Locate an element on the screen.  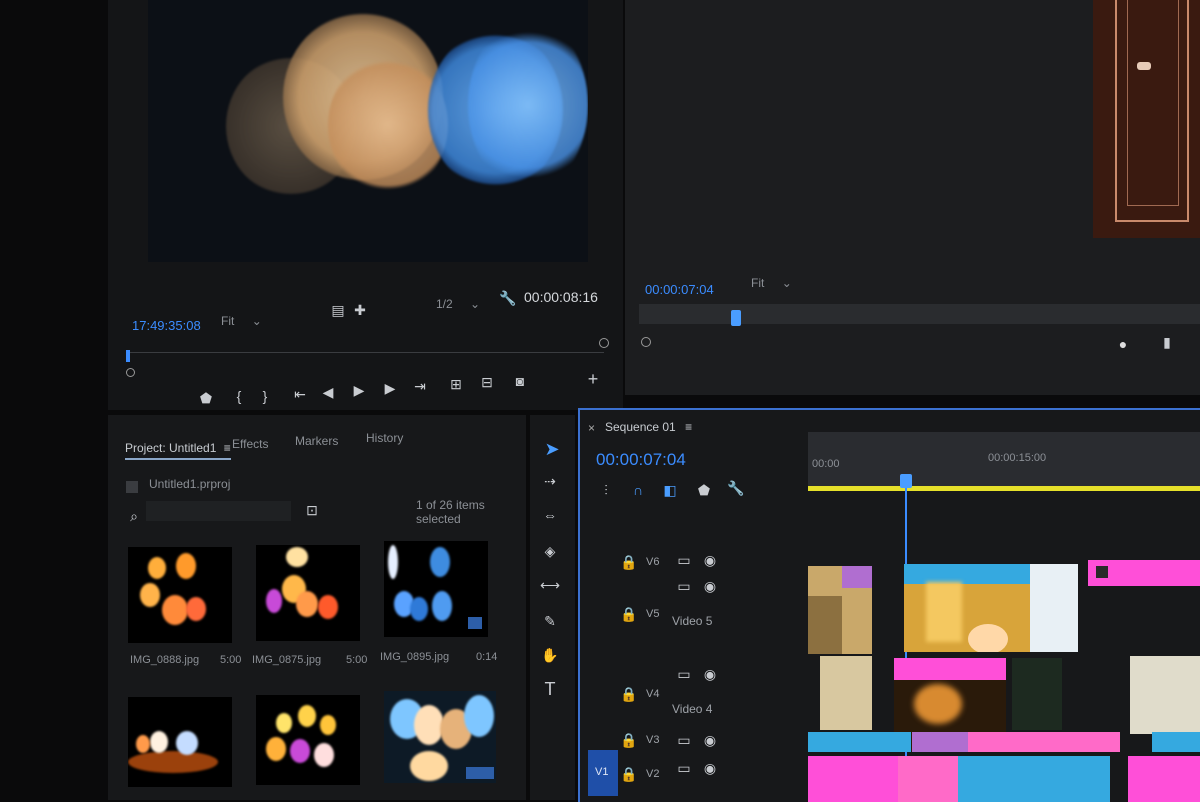
nest-icon: ⫶ is located at coordinates (606, 490).